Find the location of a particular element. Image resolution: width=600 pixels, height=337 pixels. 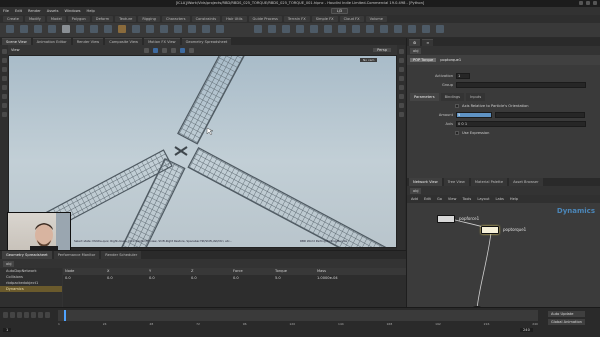

area-light-tool-icon is located at coordinates (300, 29).